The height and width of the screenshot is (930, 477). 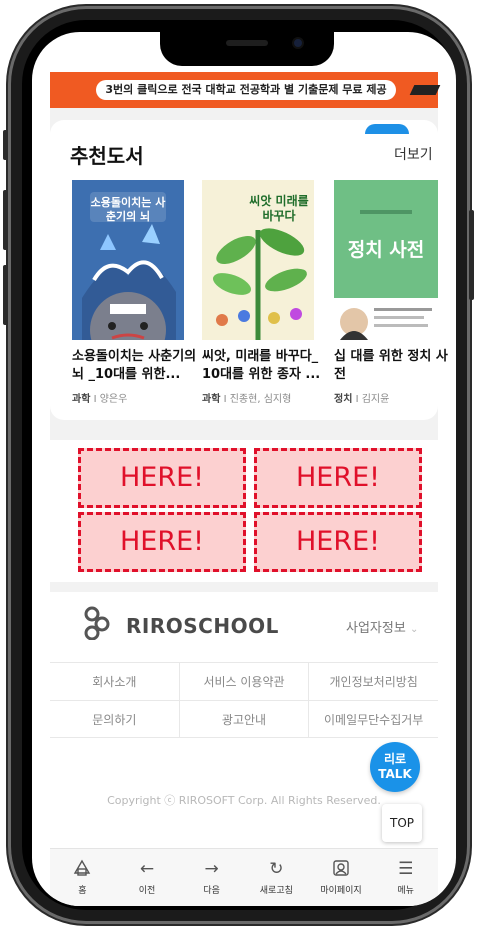 What do you see at coordinates (147, 869) in the screenshot?
I see `arrow-left-icon: ←` at bounding box center [147, 869].